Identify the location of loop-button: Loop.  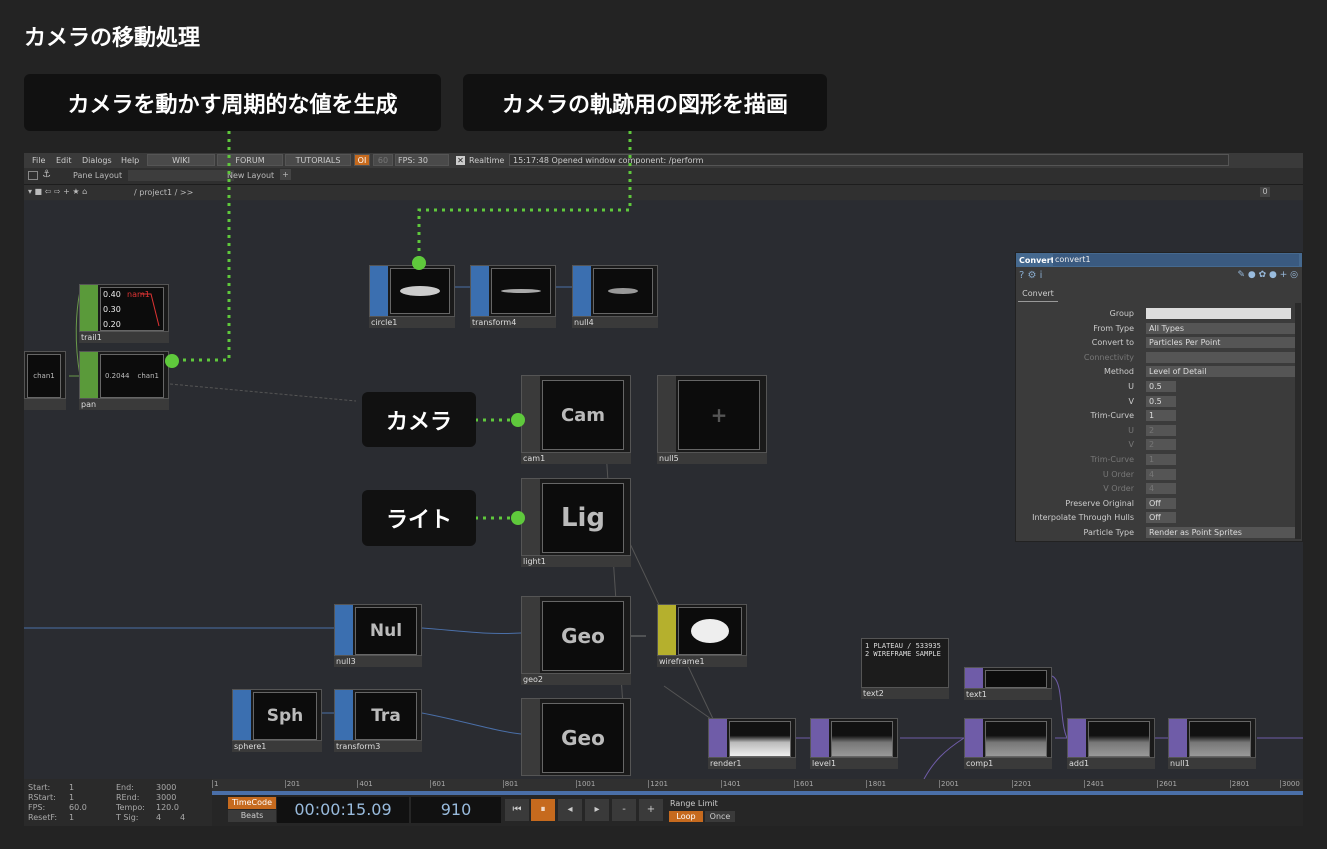
(686, 816).